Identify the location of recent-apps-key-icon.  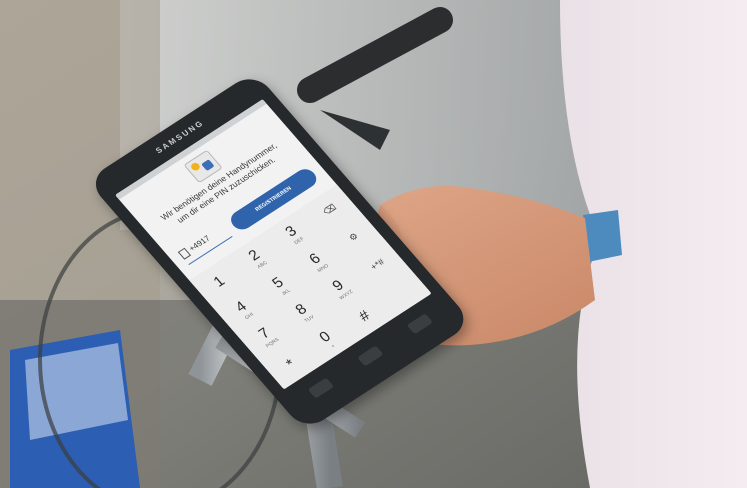
(321, 388).